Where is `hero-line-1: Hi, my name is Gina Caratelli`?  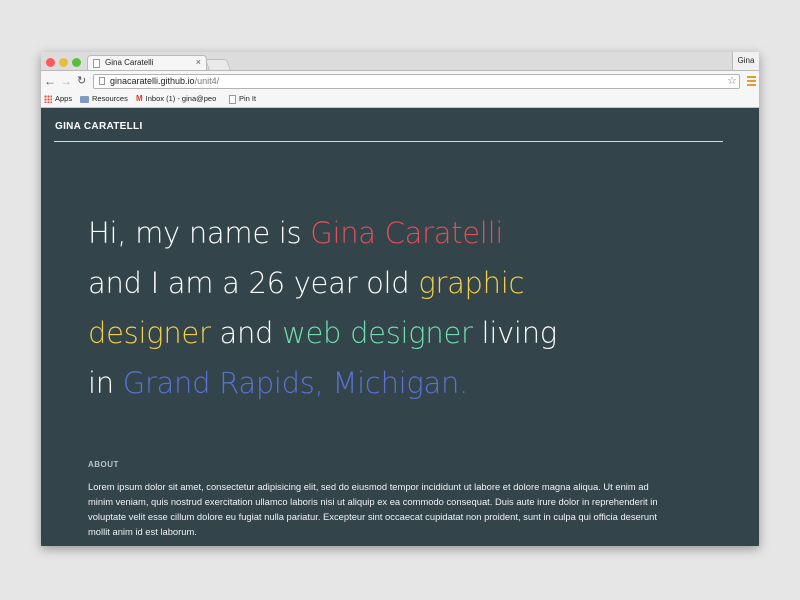
hero-line-1: Hi, my name is Gina Caratelli is located at coordinates (368, 233).